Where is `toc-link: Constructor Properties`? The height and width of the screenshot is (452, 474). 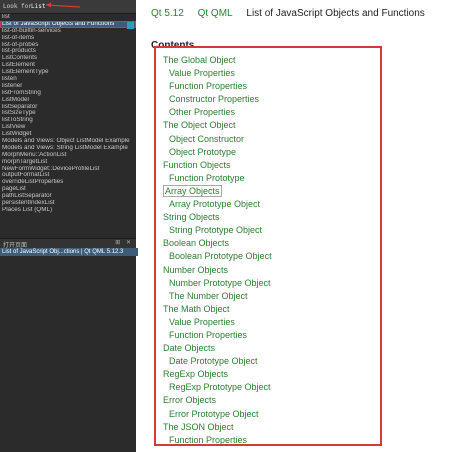
toc-link: Constructor Properties is located at coordinates (217, 99).